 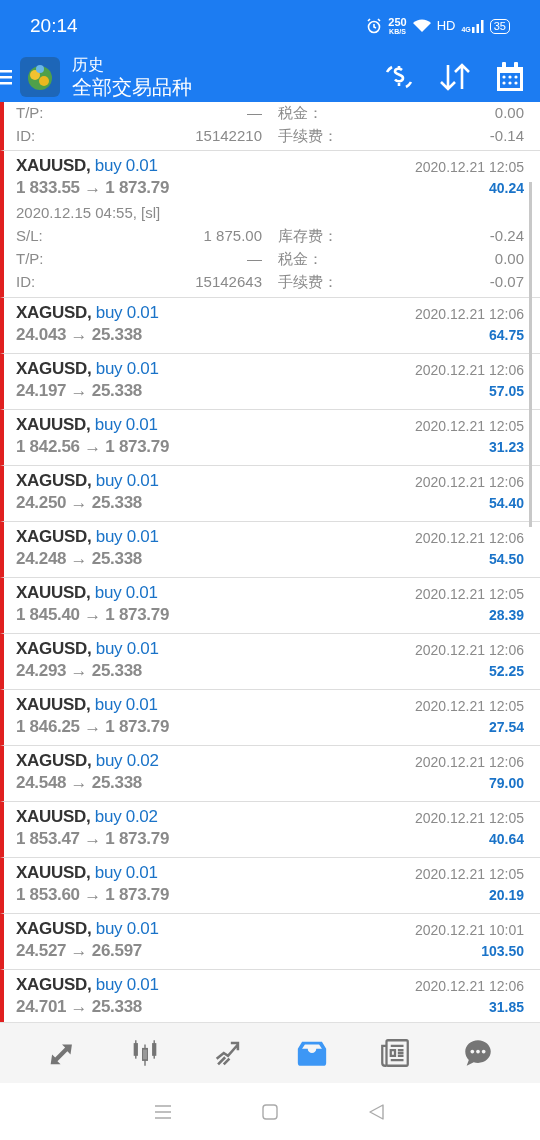 What do you see at coordinates (132, 87) in the screenshot?
I see `page-subtitle: 全部交易品种` at bounding box center [132, 87].